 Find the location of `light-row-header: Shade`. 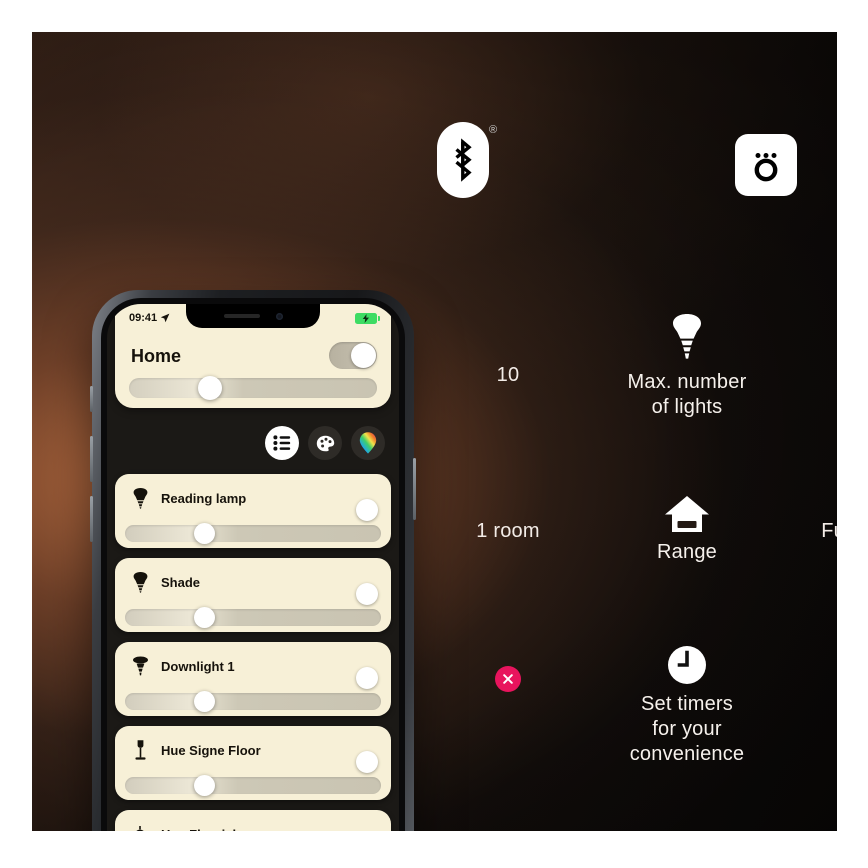

light-row-header: Shade is located at coordinates (253, 582).